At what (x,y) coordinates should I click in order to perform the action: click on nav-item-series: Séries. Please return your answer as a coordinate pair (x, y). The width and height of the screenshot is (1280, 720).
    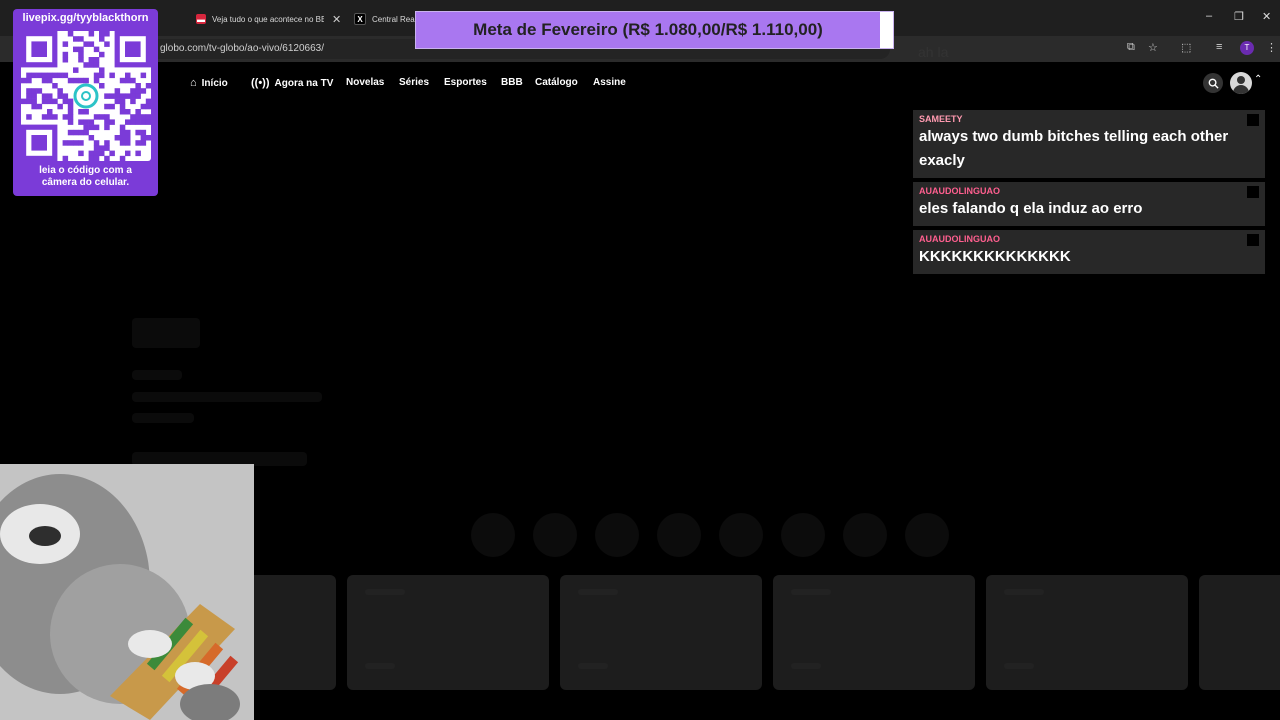
    Looking at the image, I should click on (414, 82).